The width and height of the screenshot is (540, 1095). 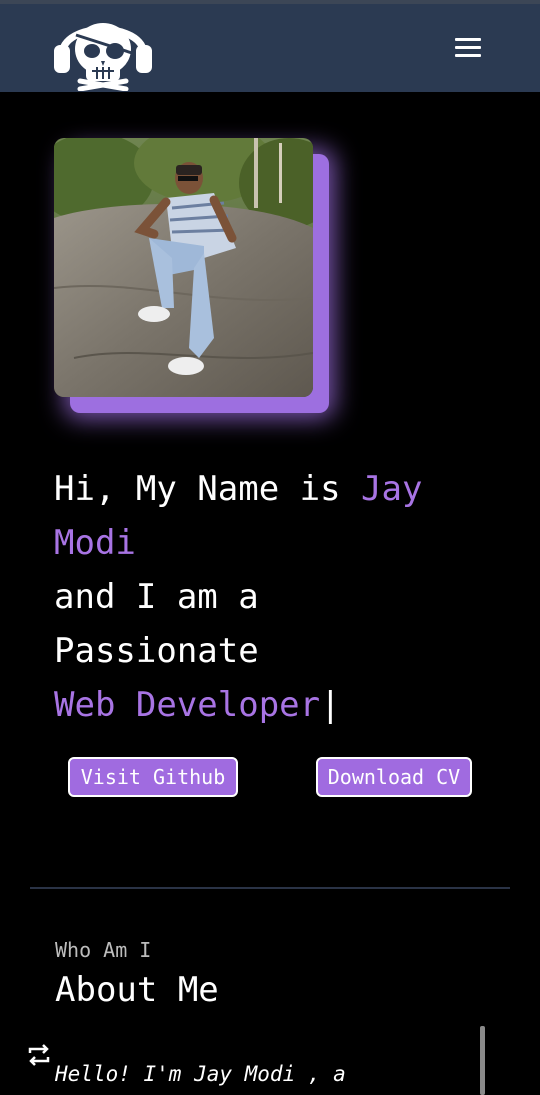 What do you see at coordinates (468, 48) in the screenshot?
I see `hamburger-menu-icon` at bounding box center [468, 48].